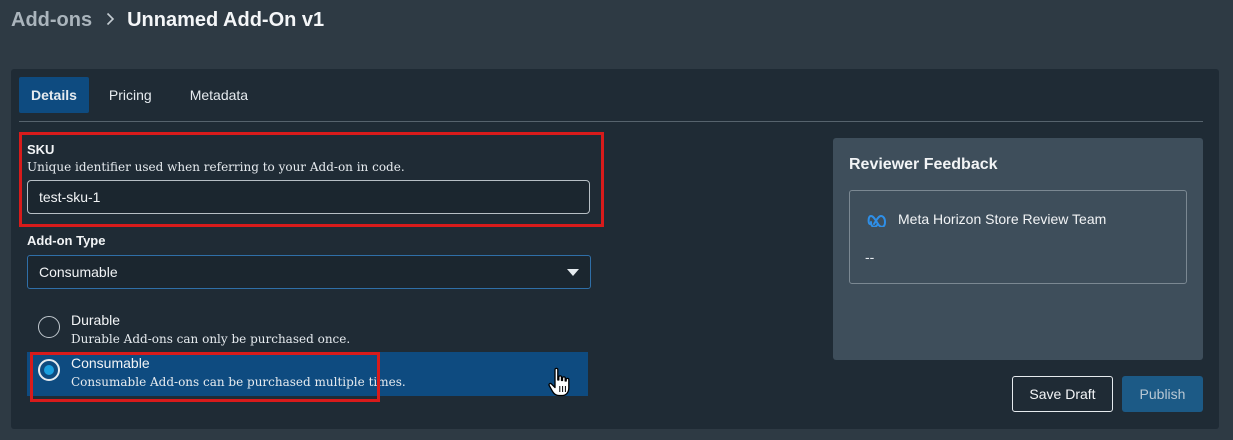 The image size is (1233, 440). Describe the element at coordinates (309, 272) in the screenshot. I see `addon-type-select: Consumable` at that location.